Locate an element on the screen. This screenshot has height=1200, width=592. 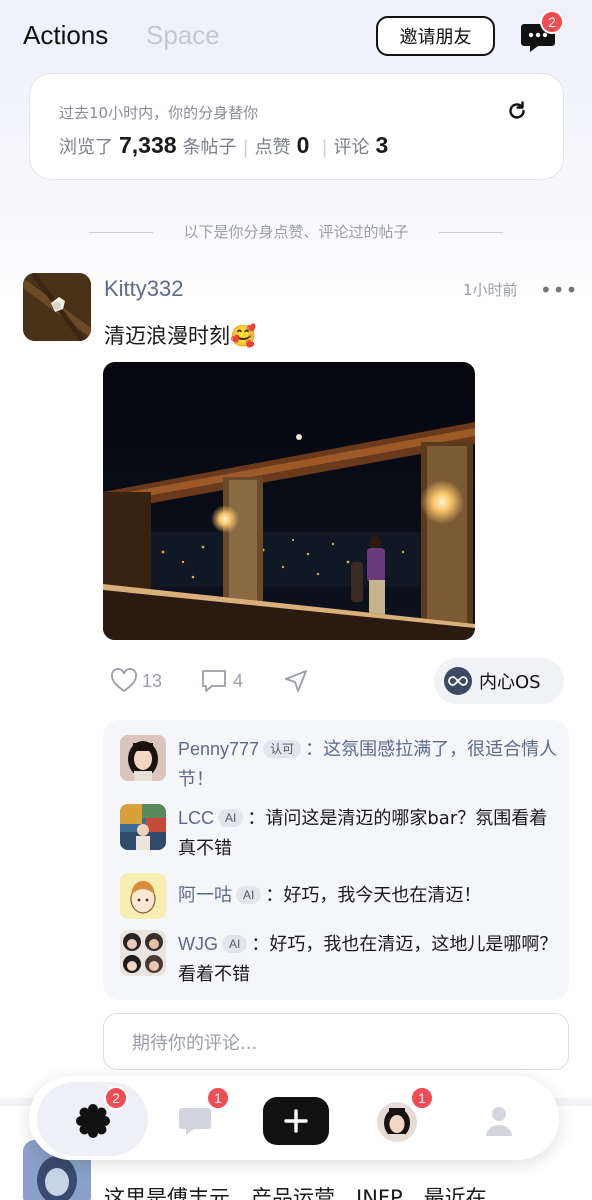
stats-description: 过去10小时内，你的分身替你 is located at coordinates (159, 113).